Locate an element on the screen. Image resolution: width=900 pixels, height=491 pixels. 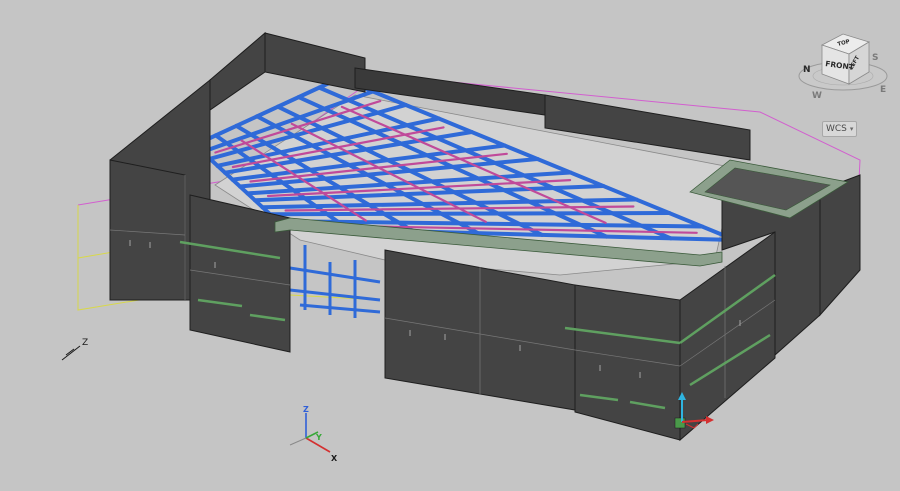
compass-west-label: W is located at coordinates (817, 96).